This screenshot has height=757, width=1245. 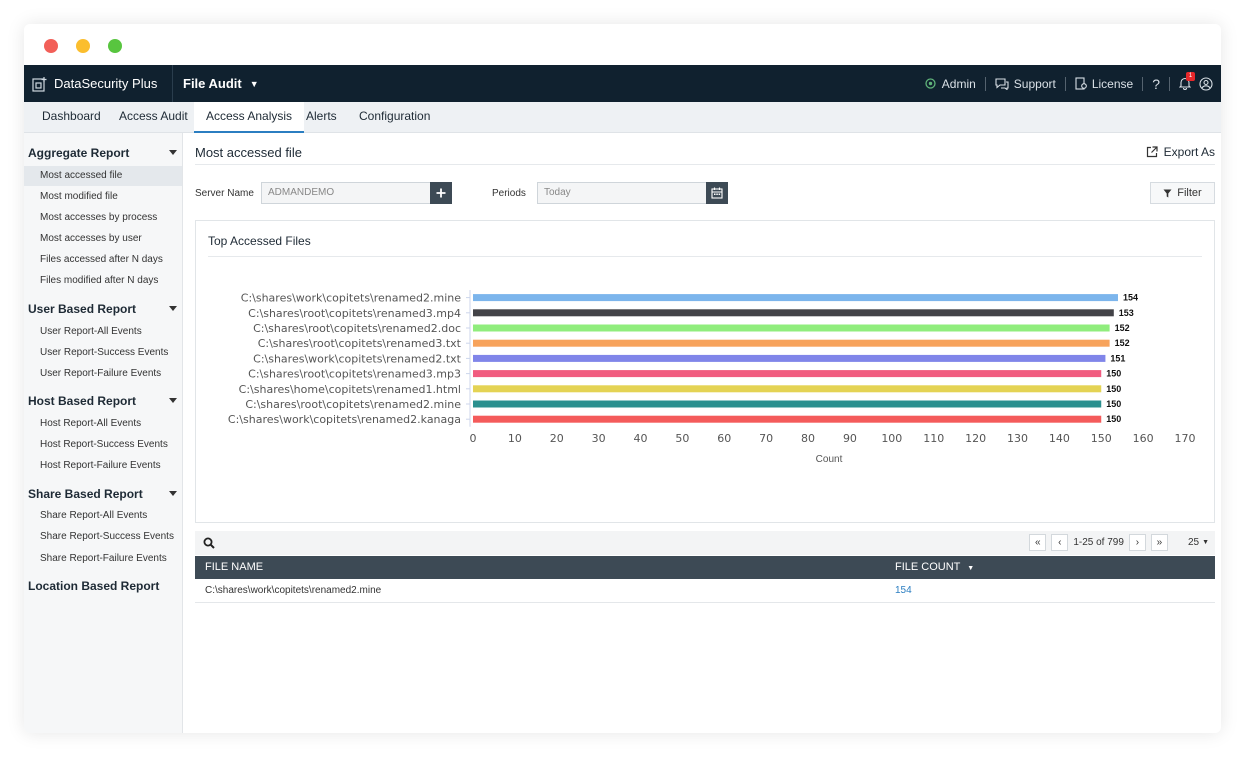 I want to click on table-header: FILE NAME FILE COUNT ▼, so click(x=705, y=567).